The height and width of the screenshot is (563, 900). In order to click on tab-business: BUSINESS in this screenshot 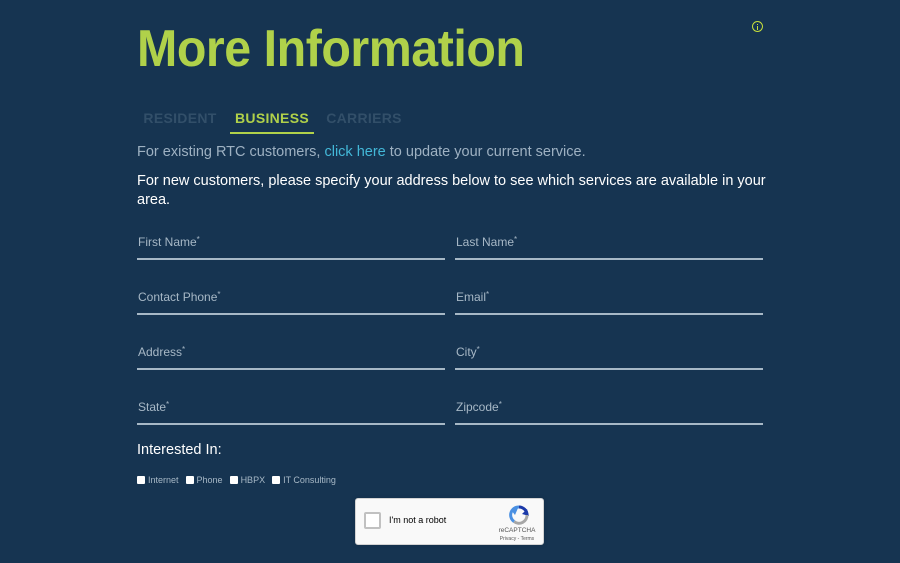, I will do `click(272, 119)`.